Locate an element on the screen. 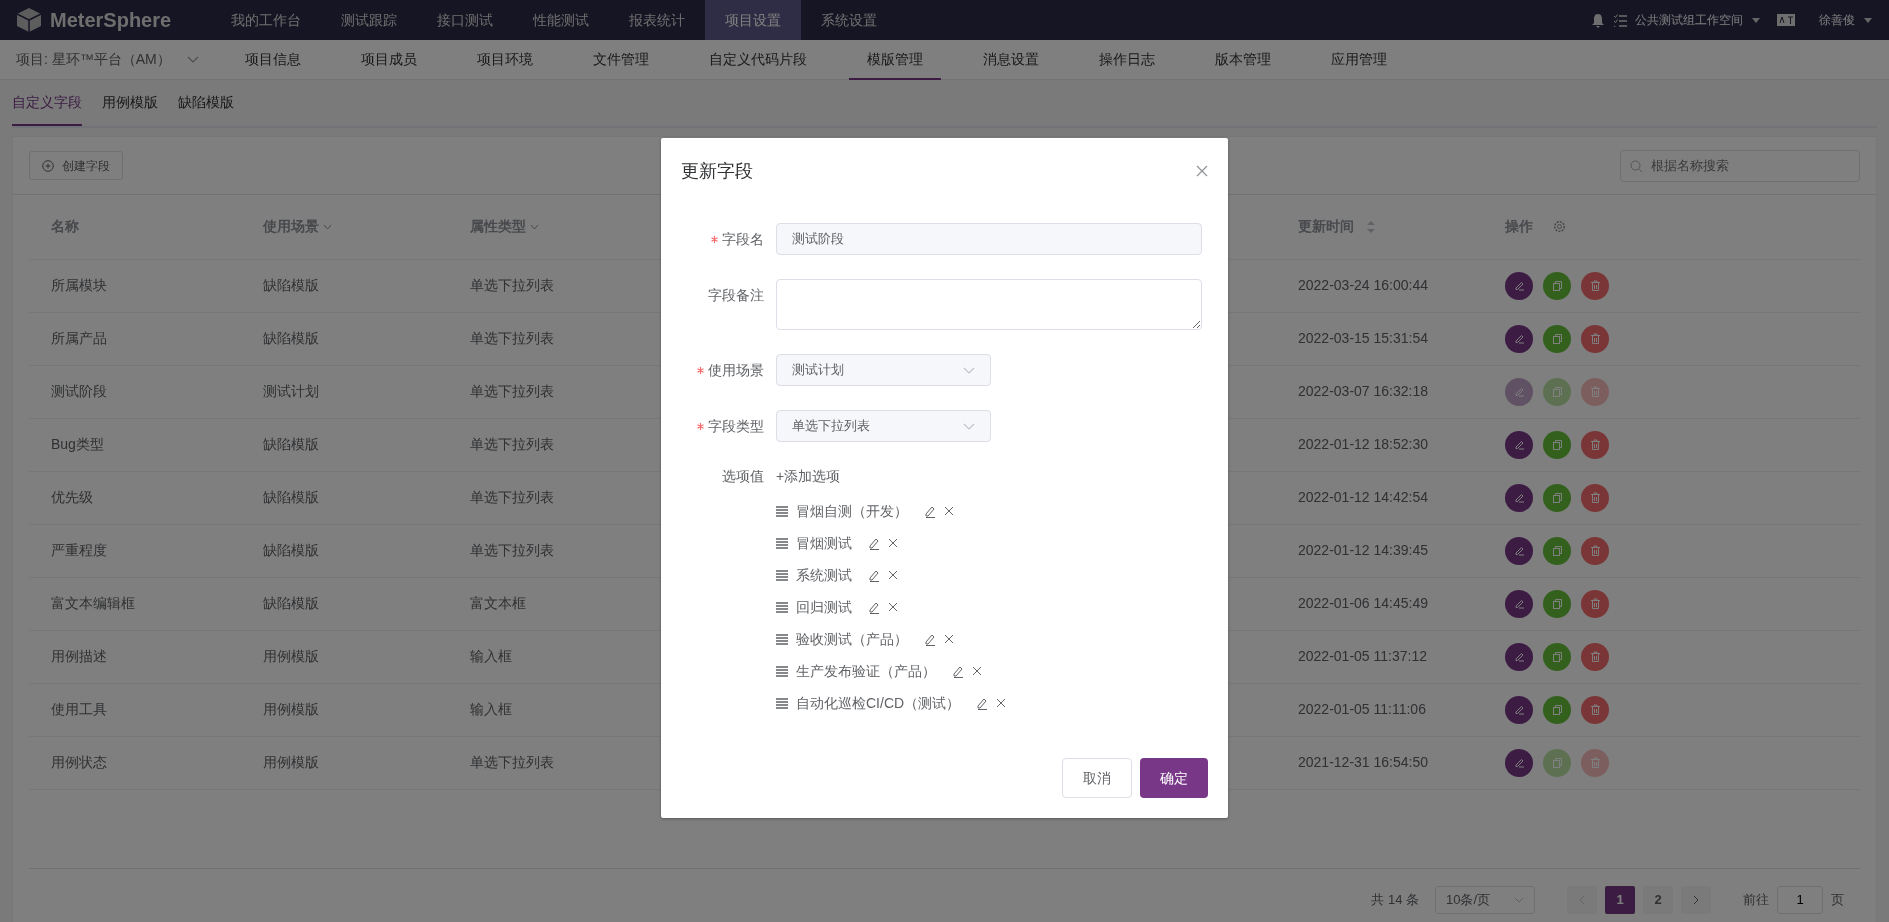 This screenshot has width=1889, height=922. top-menu-item: 项目设置 is located at coordinates (753, 20).